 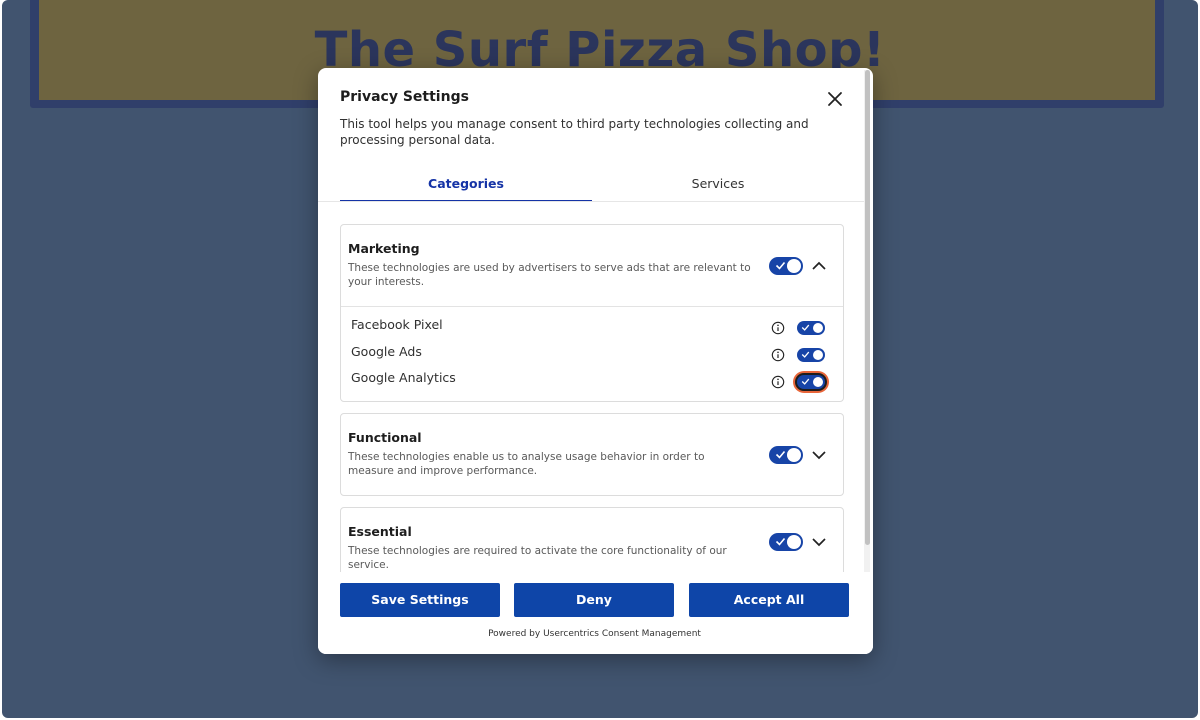 I want to click on tab-bar: Categories Services, so click(x=601, y=187).